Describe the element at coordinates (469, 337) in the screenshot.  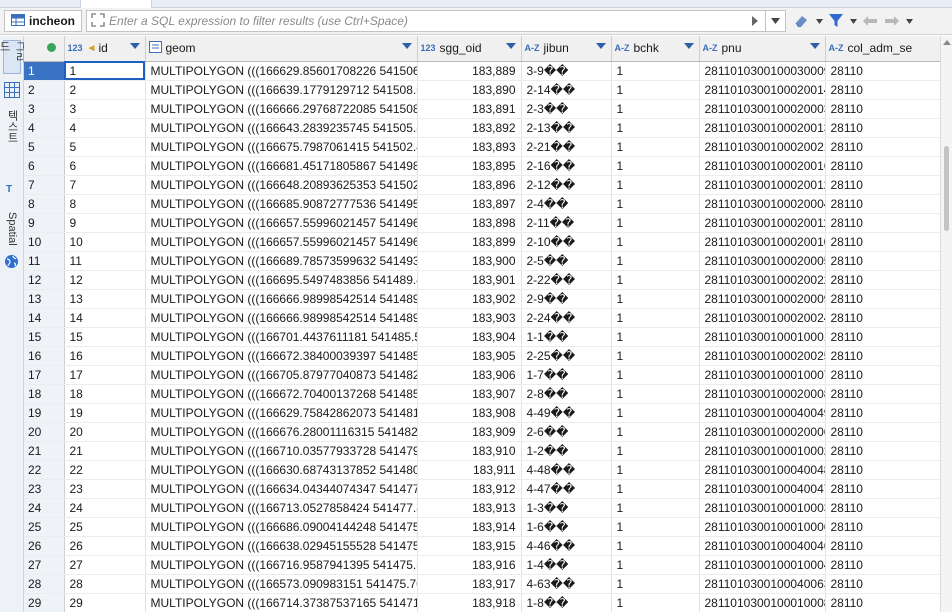
I see `cell-sgg-oid: 183,904` at that location.